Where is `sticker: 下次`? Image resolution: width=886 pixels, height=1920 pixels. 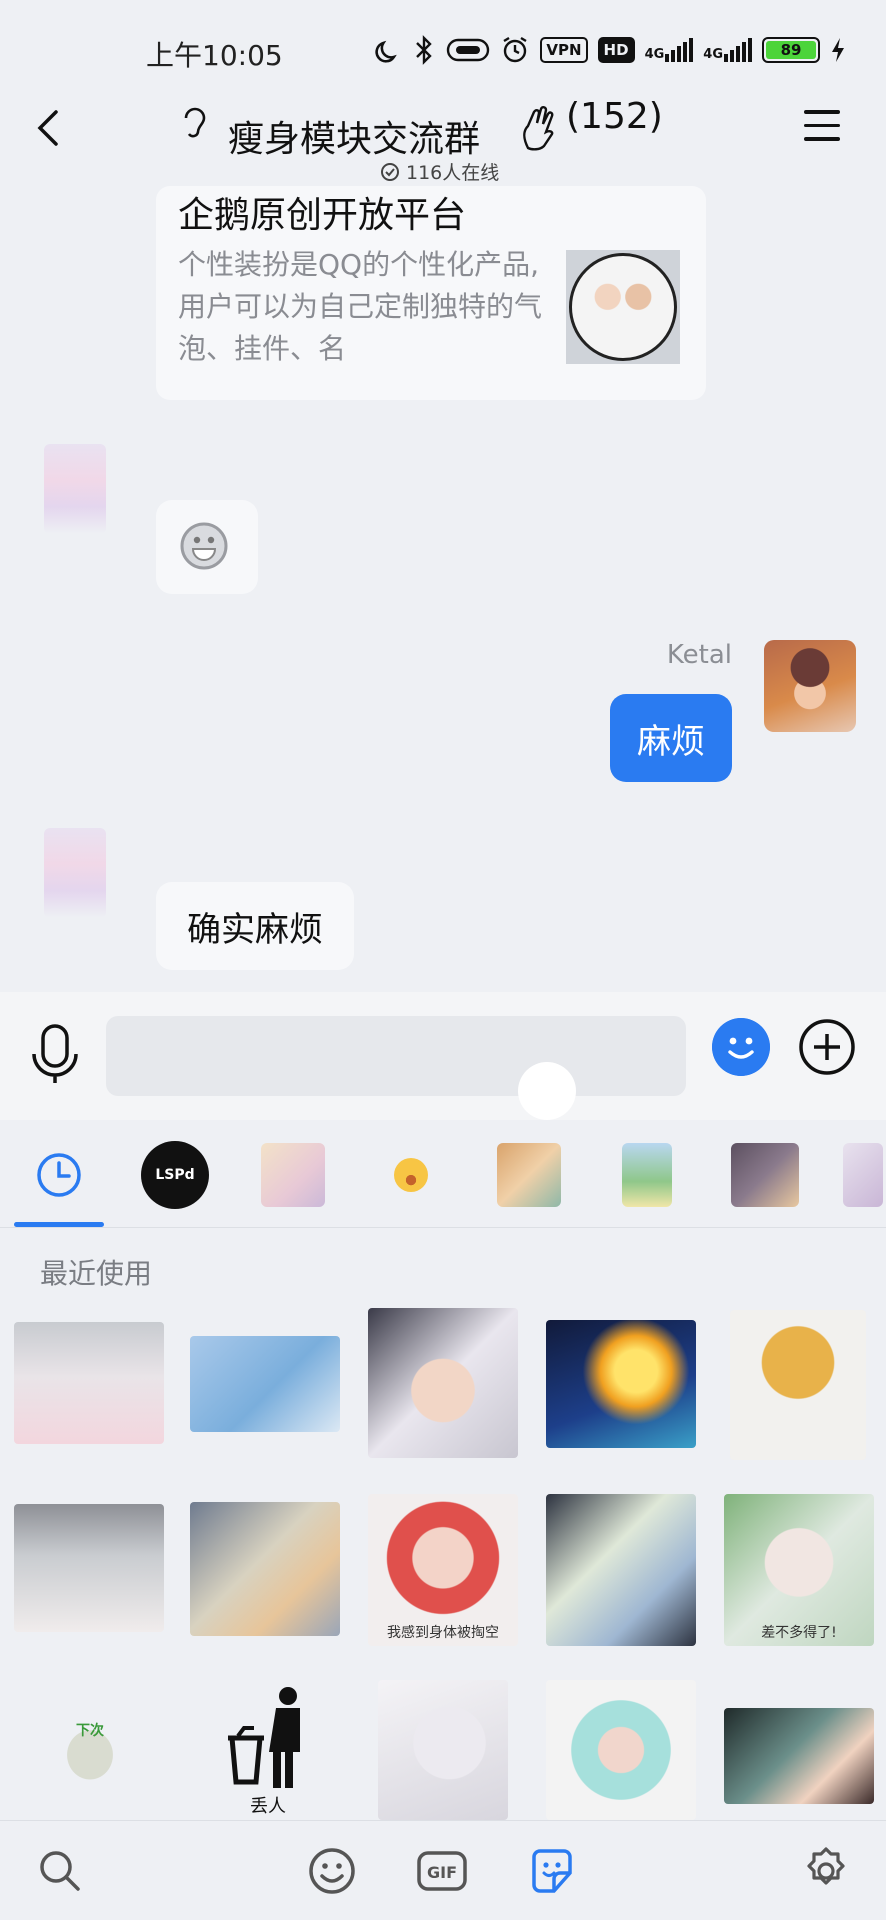
sticker: 下次 is located at coordinates (90, 1751).